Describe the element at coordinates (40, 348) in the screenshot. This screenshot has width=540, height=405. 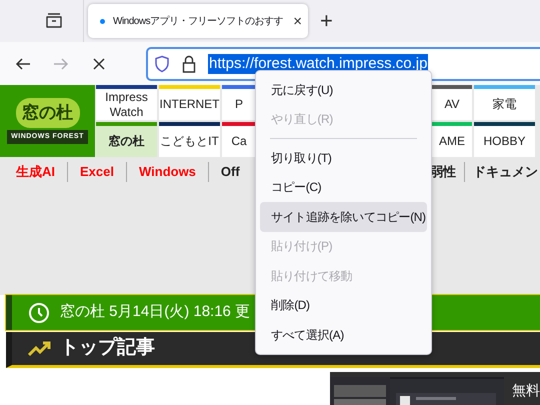
I see `trend-icon` at that location.